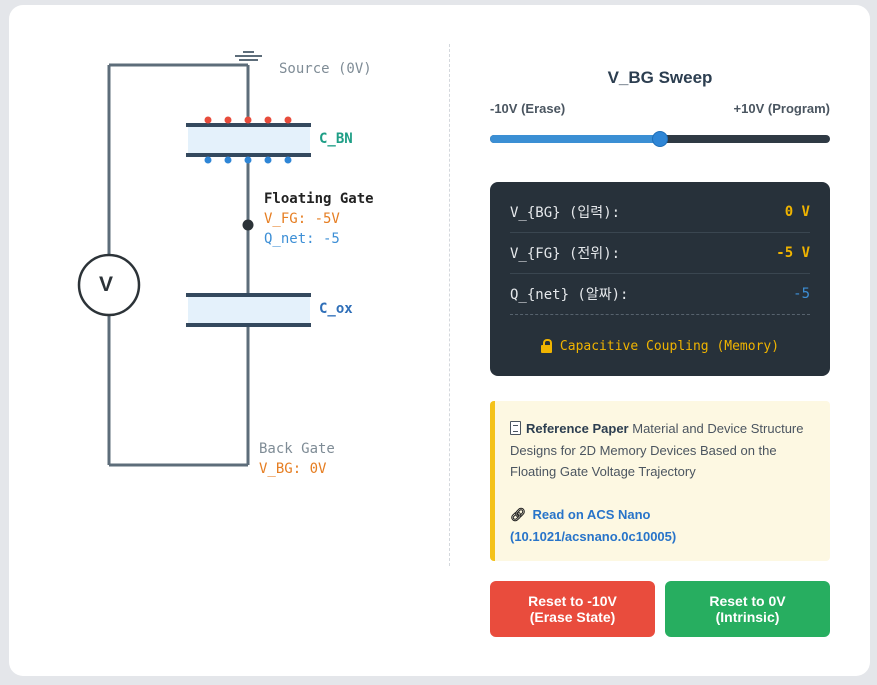 The width and height of the screenshot is (877, 685). I want to click on sweep-title: V_BG Sweep, so click(660, 77).